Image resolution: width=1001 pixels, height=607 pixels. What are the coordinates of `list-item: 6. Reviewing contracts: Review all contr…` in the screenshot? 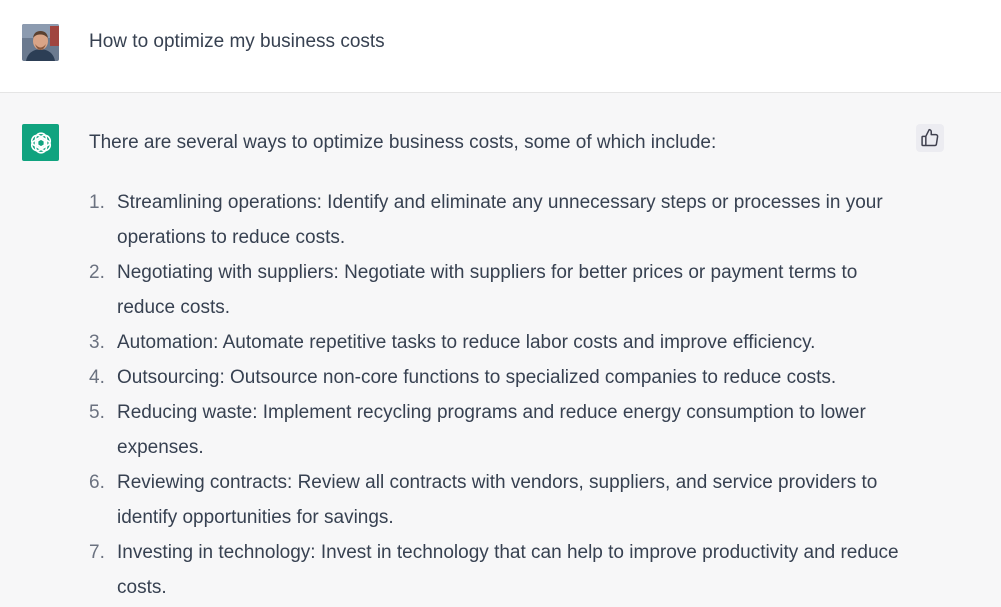 It's located at (504, 500).